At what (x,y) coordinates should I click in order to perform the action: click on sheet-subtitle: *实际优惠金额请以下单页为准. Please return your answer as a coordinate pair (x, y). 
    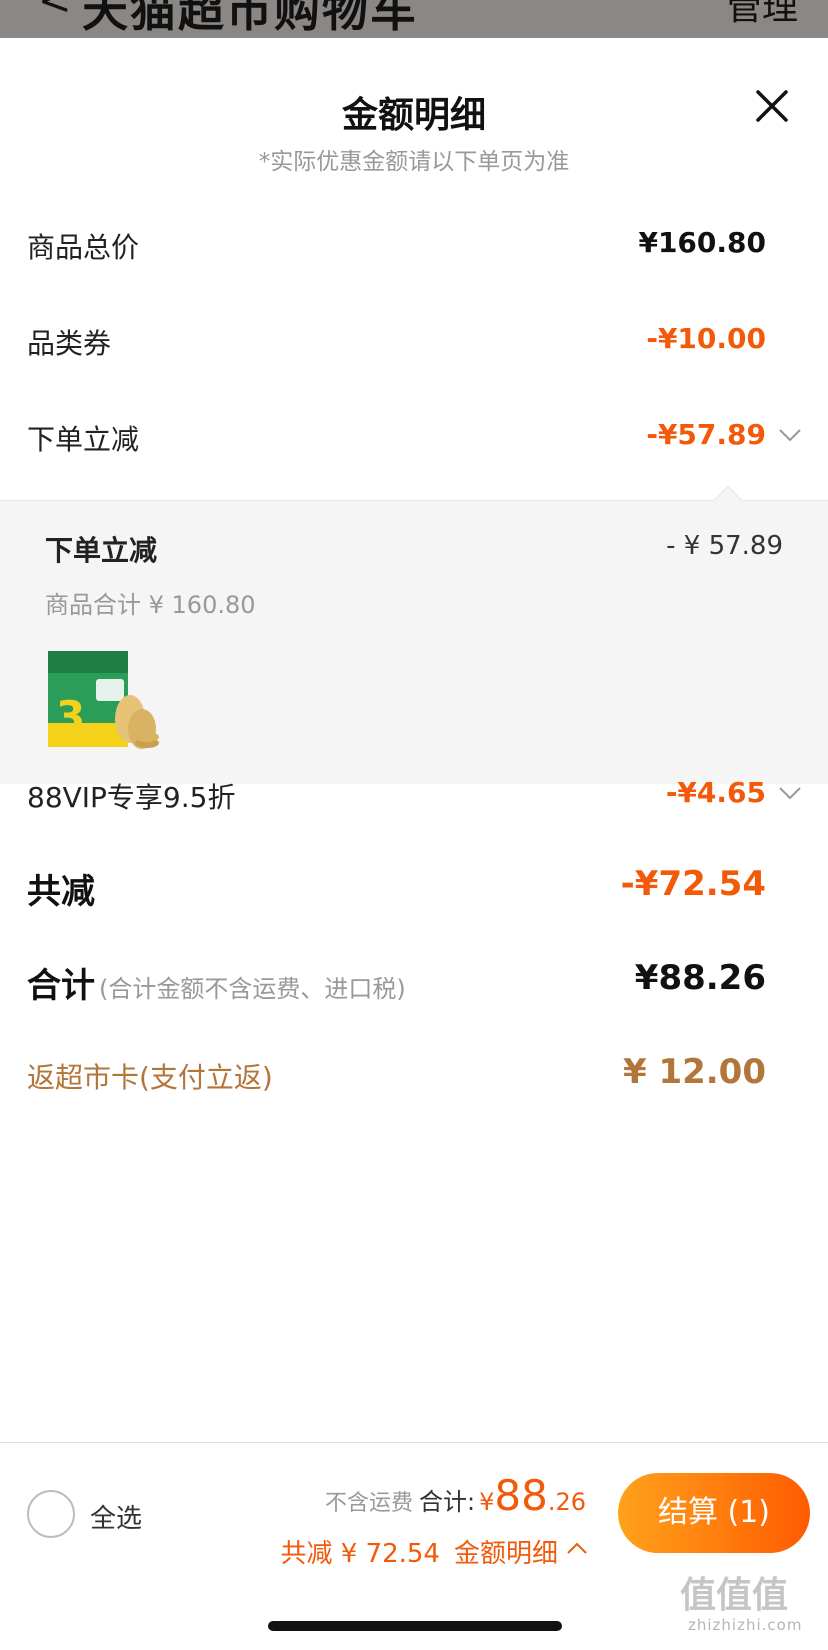
    Looking at the image, I should click on (414, 162).